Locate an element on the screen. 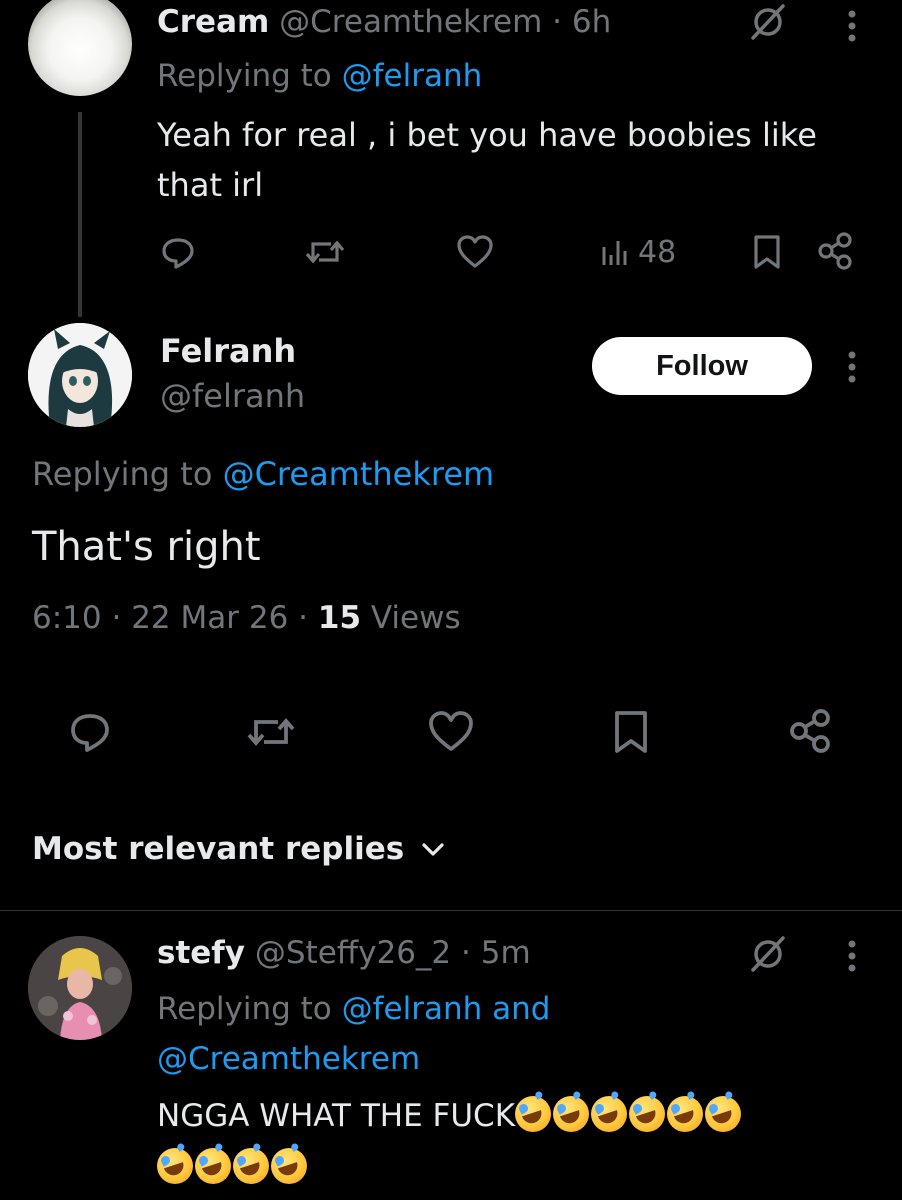 This screenshot has height=1200, width=902. felranh-avatar is located at coordinates (80, 375).